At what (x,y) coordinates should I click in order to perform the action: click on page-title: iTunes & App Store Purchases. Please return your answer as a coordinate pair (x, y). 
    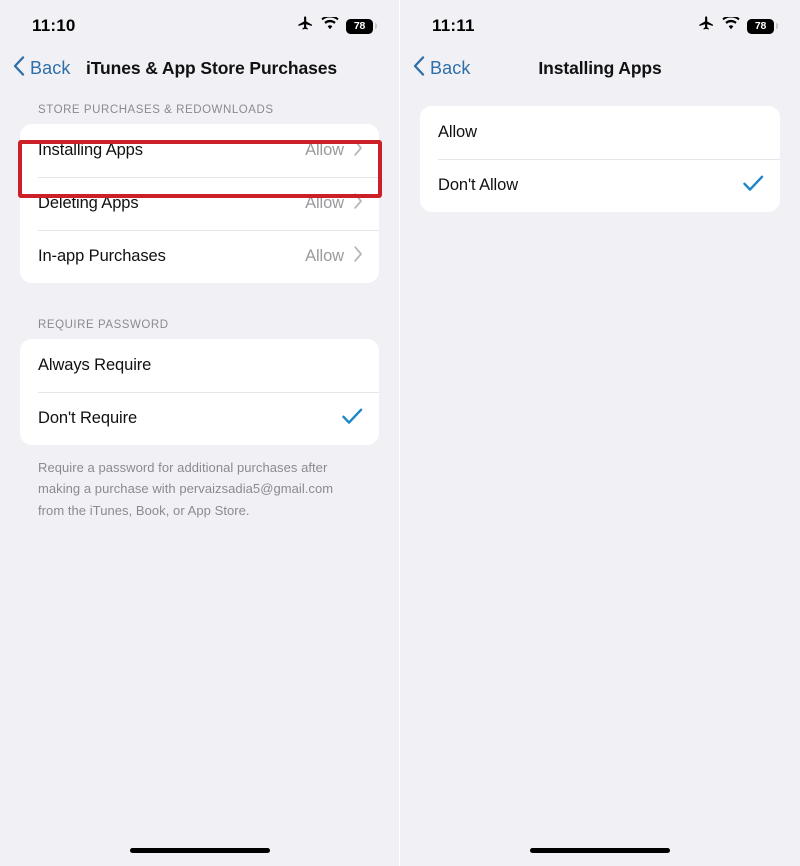
    Looking at the image, I should click on (212, 67).